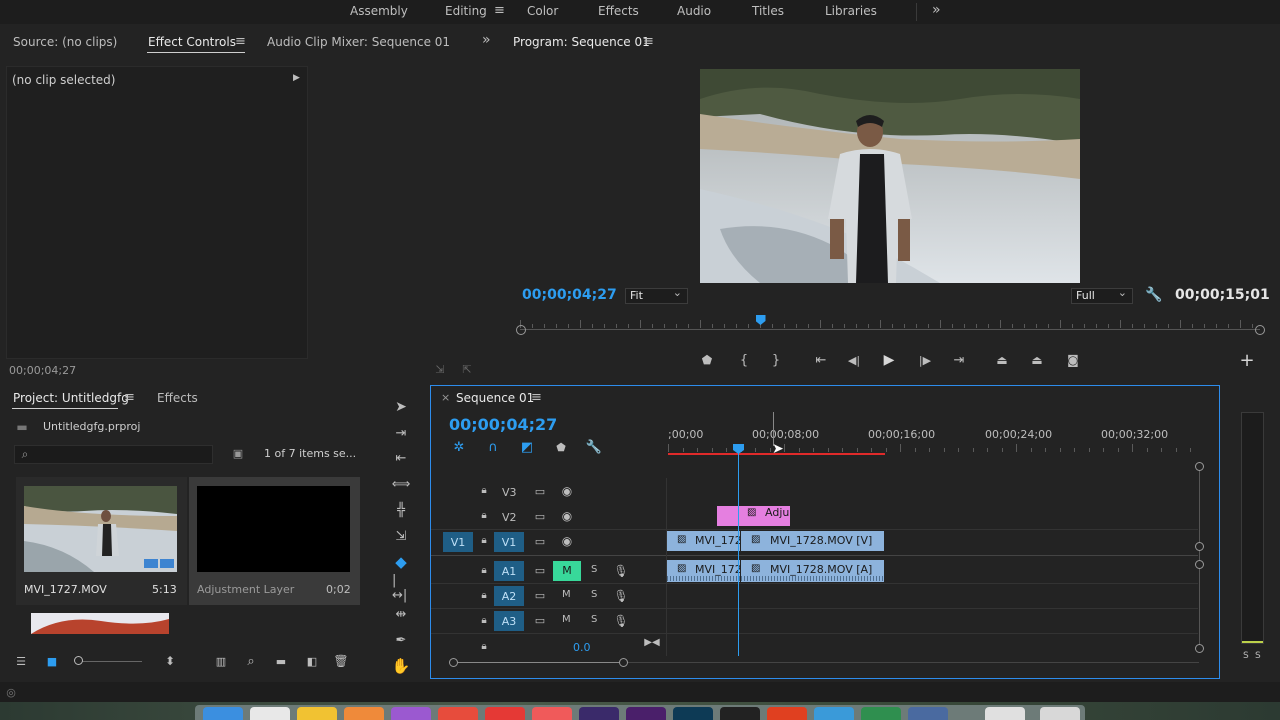 This screenshot has height=720, width=1280. I want to click on go-to-end-icon: ▶◀, so click(652, 642).